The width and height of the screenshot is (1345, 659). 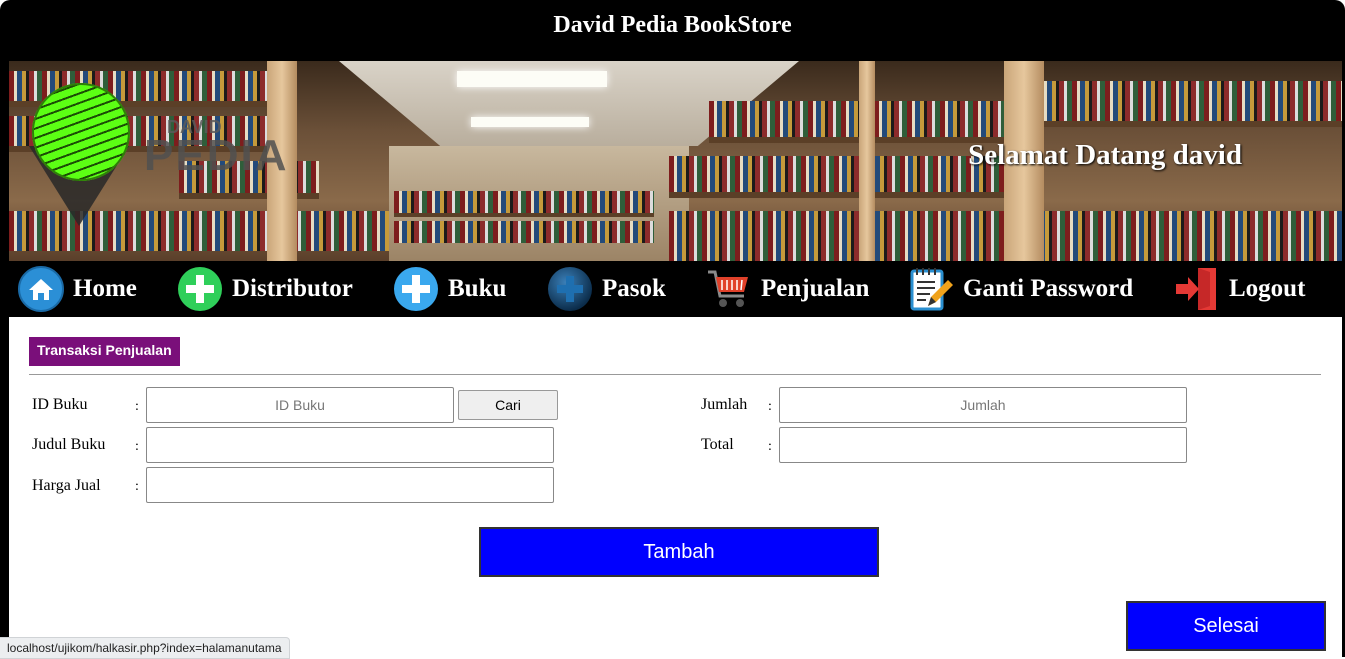 What do you see at coordinates (292, 288) in the screenshot?
I see `nav-label: Distributor` at bounding box center [292, 288].